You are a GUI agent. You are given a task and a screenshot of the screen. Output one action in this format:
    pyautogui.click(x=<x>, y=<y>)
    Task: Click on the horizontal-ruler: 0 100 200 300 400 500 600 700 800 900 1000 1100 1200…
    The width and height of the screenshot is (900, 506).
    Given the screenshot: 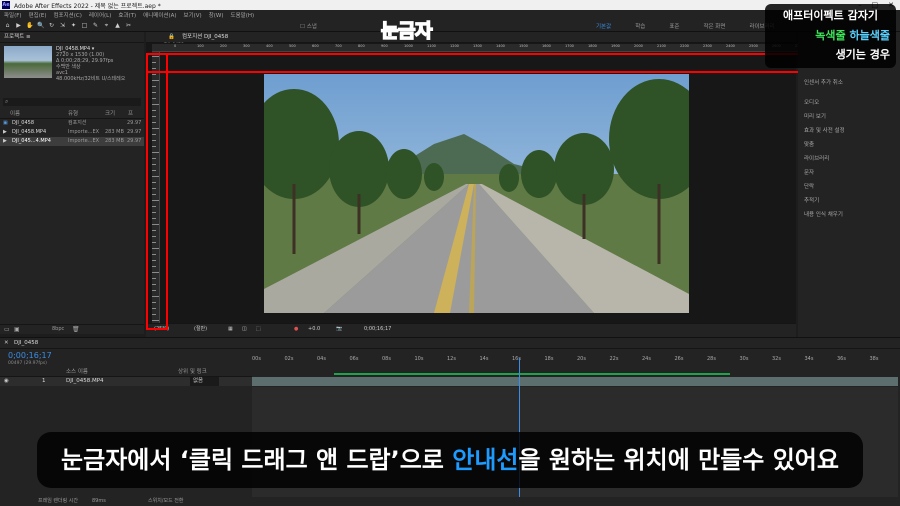 What is the action you would take?
    pyautogui.click(x=475, y=48)
    